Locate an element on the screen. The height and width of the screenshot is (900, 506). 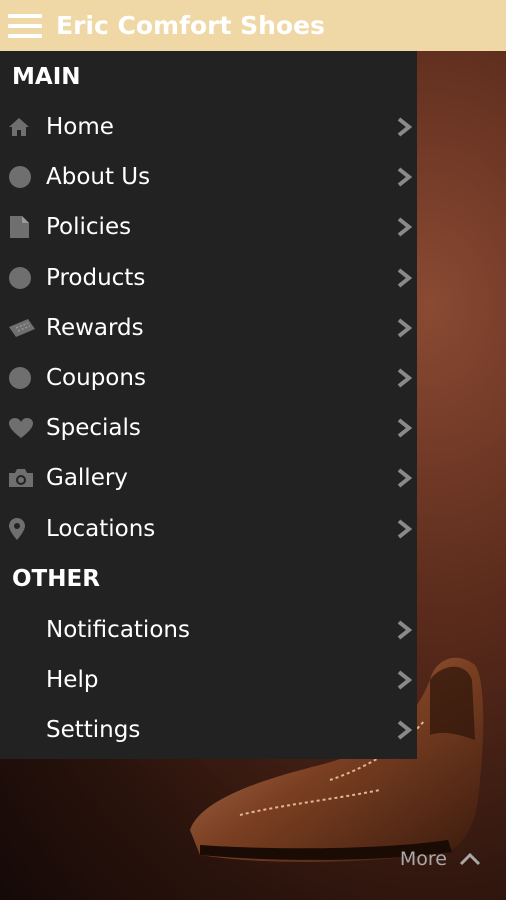
drawer-item-label: Settings is located at coordinates (93, 730).